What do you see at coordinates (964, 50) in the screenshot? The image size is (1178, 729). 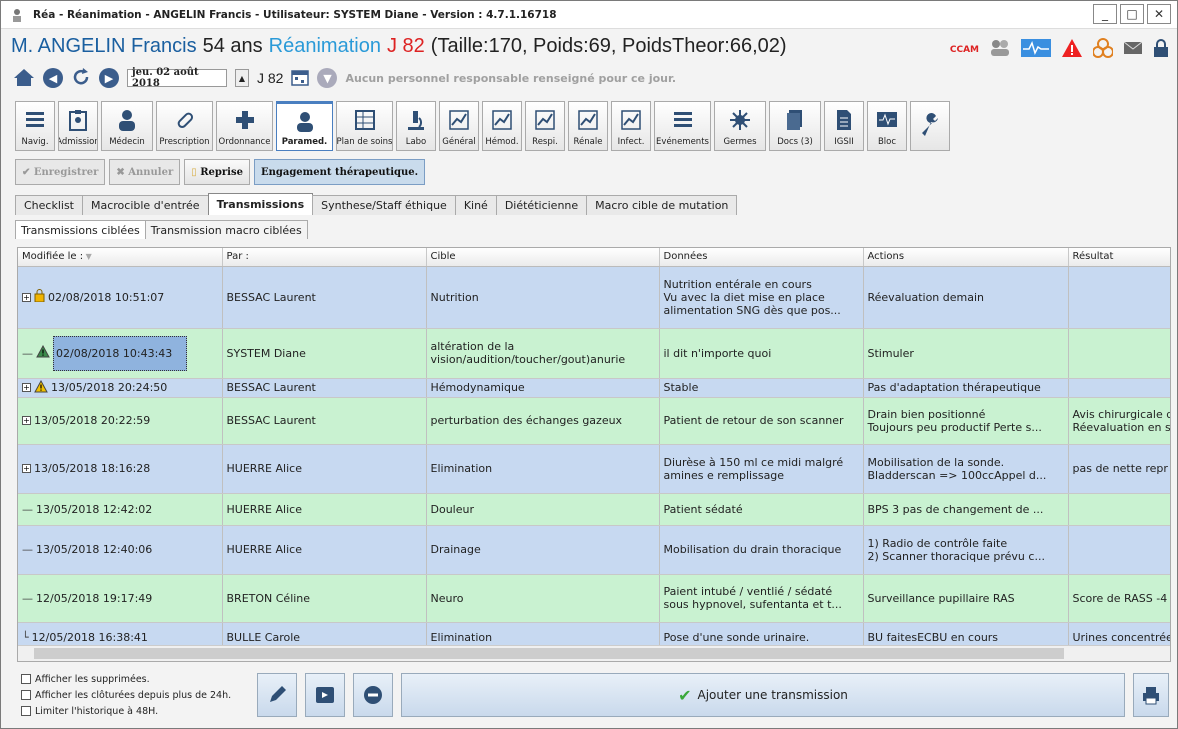 I see `ccam-button: CCAM` at bounding box center [964, 50].